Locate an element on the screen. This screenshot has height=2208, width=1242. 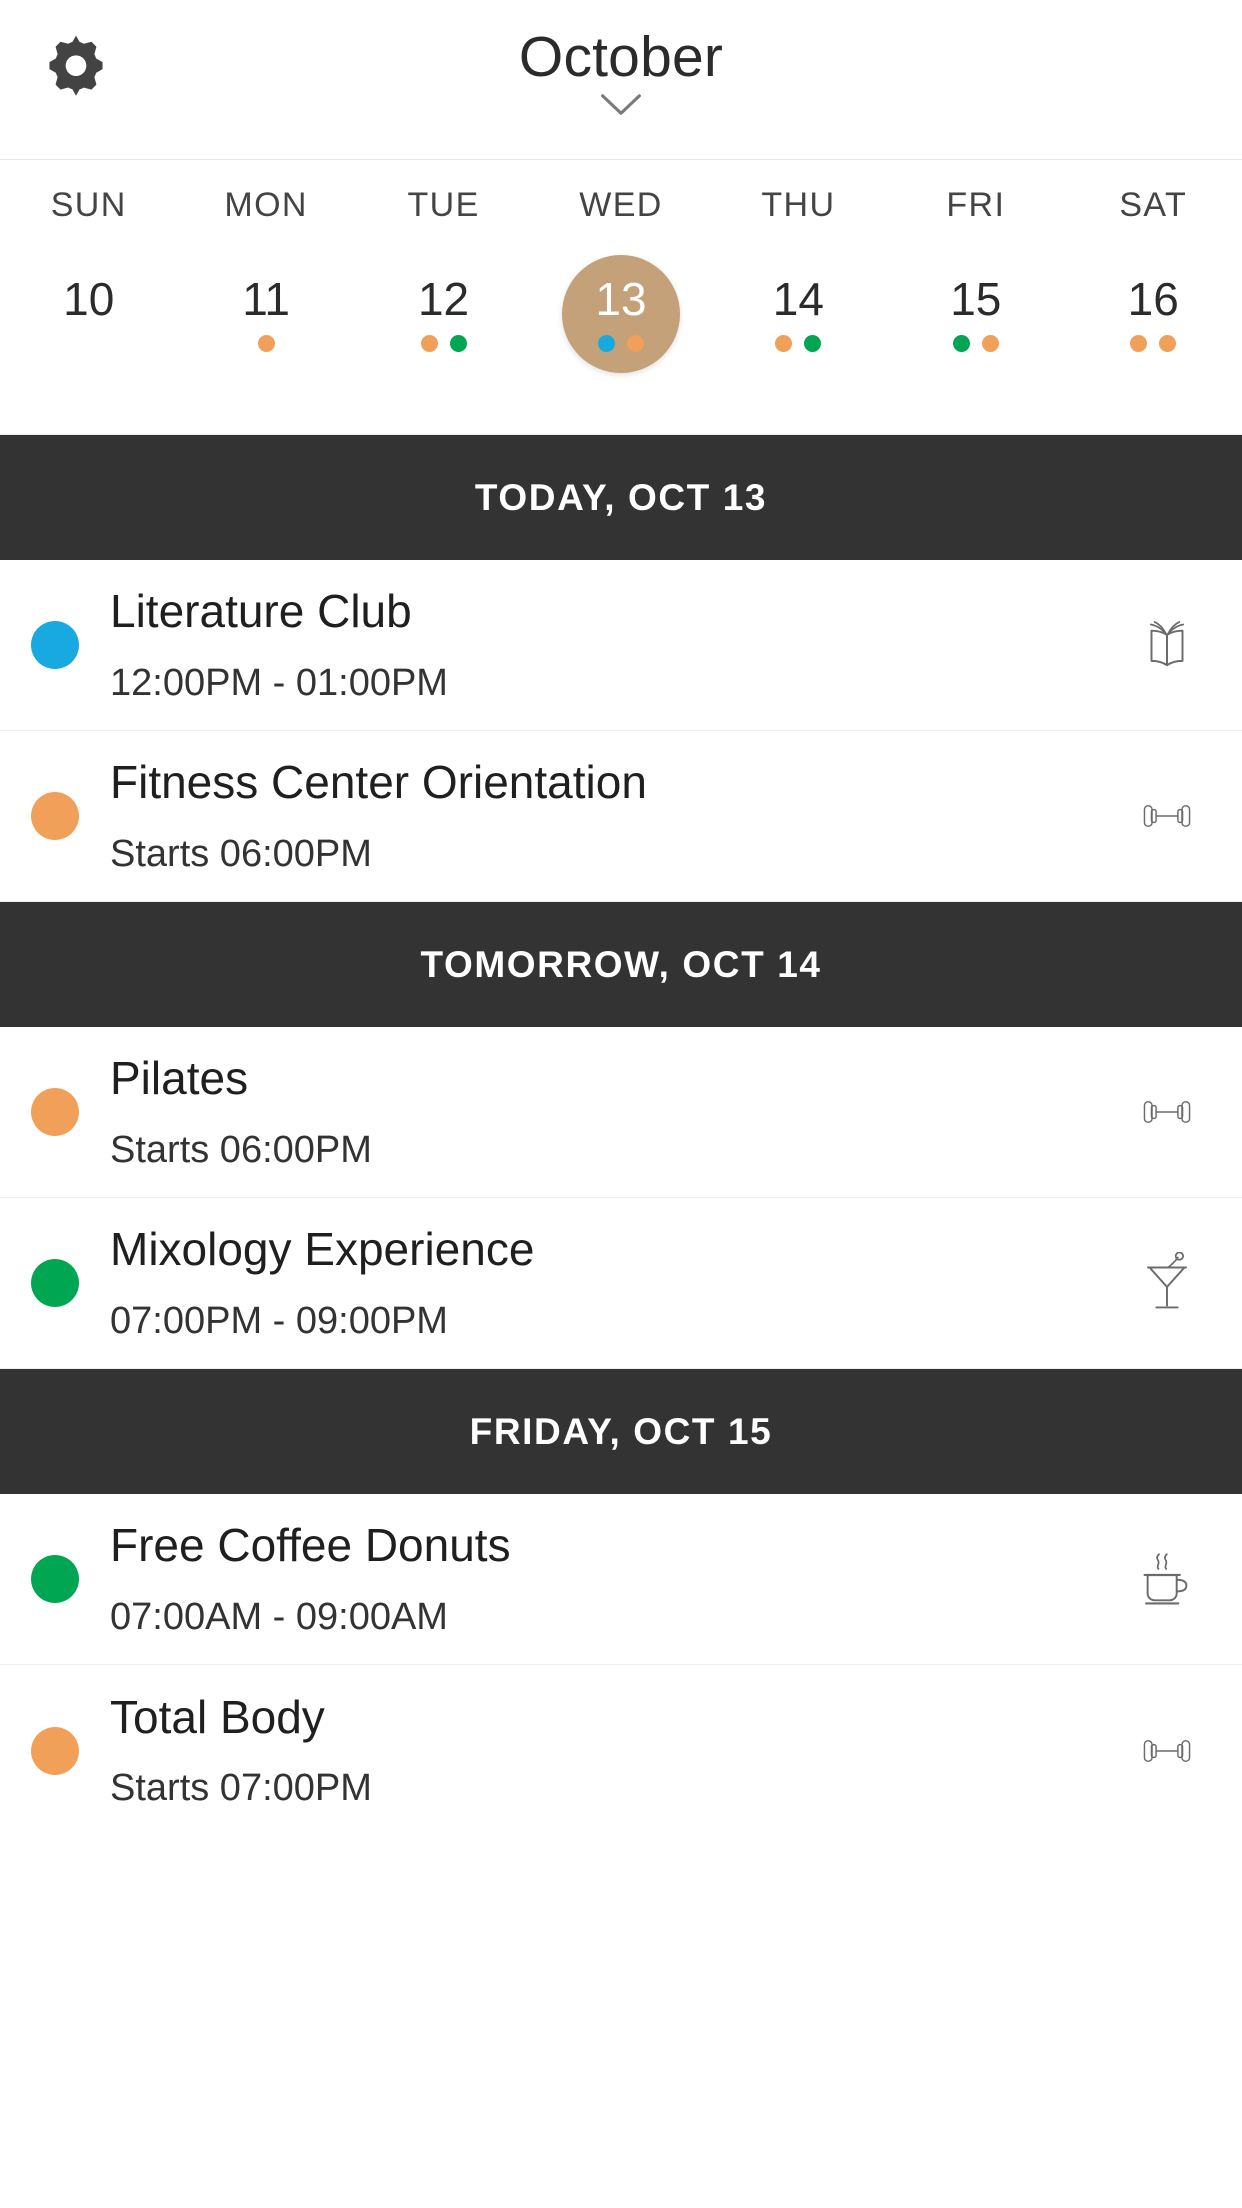
event-title: Free Coffee Donuts is located at coordinates (310, 1545).